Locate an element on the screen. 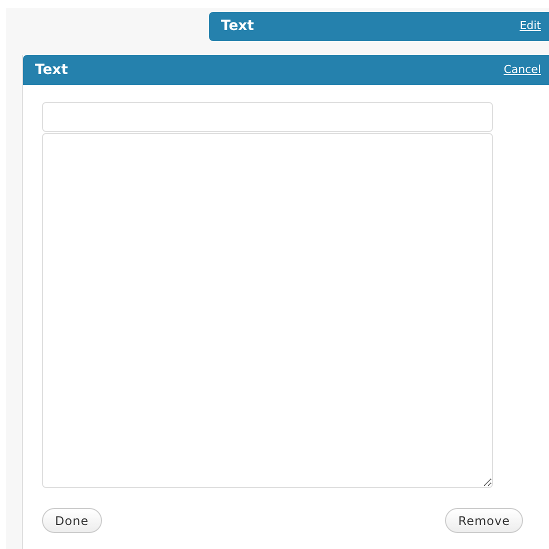 The image size is (549, 549). title-input-field is located at coordinates (267, 117).